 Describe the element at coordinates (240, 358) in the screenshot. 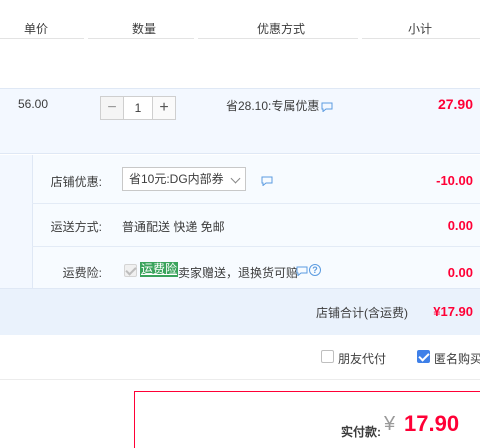

I see `checkout-options` at that location.